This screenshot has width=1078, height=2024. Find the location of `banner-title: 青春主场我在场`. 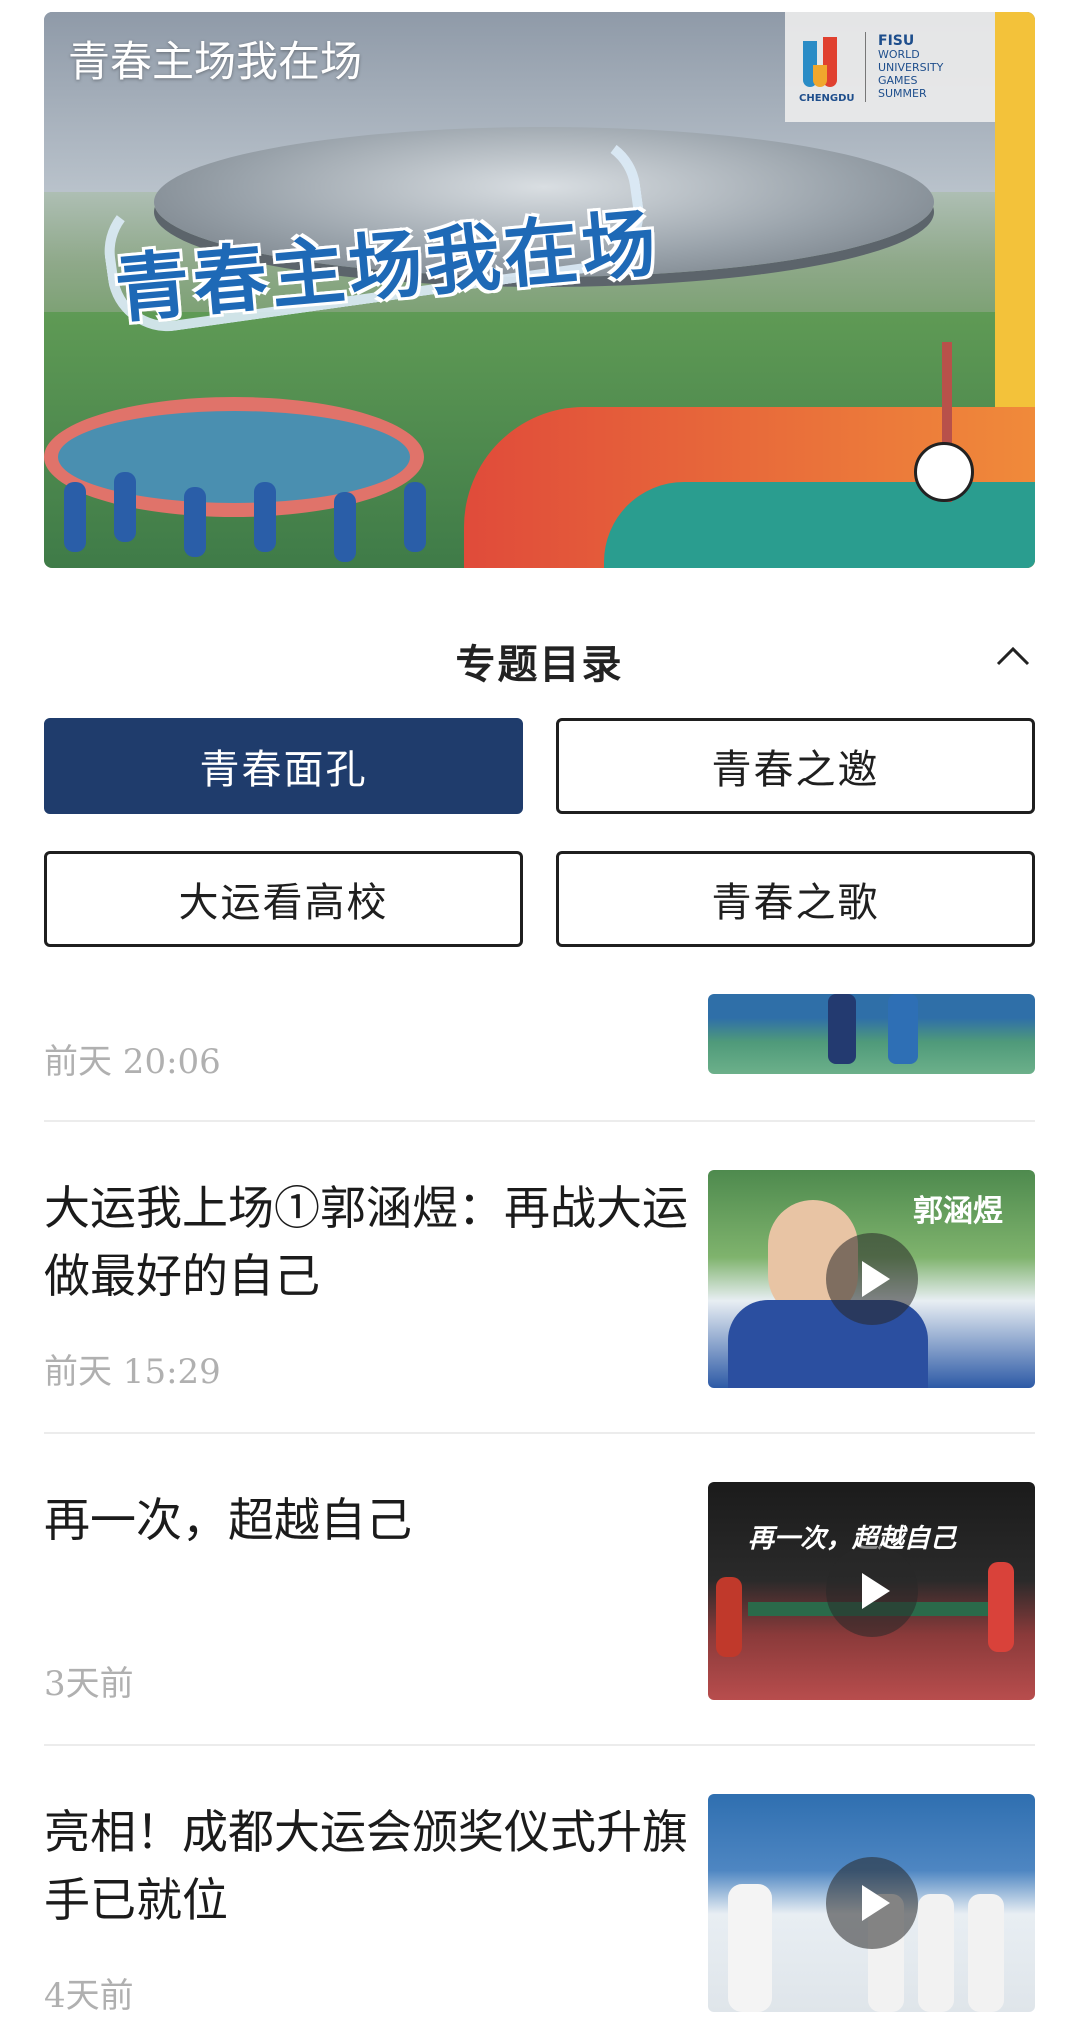

banner-title: 青春主场我在场 is located at coordinates (215, 61).